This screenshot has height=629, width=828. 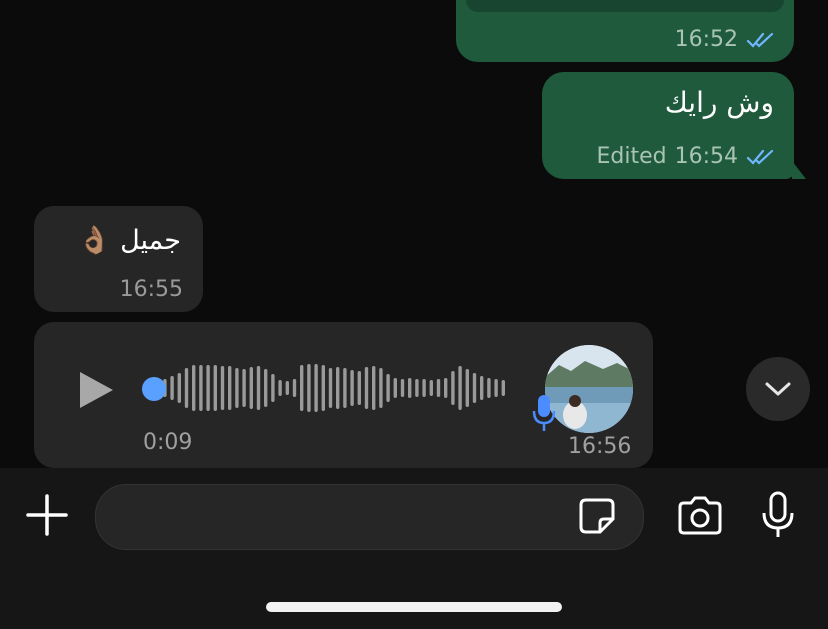 I want to click on sender-avatar, so click(x=589, y=389).